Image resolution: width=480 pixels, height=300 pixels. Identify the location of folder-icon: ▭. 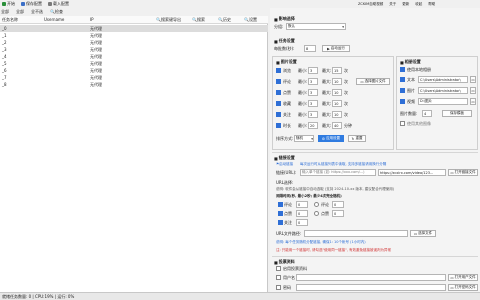
(452, 277).